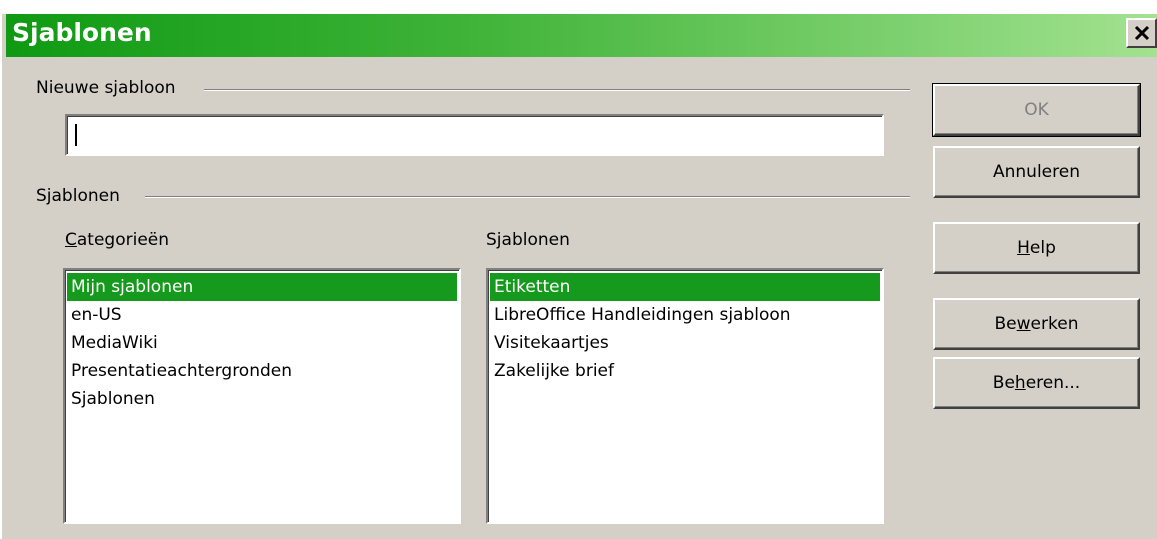 The width and height of the screenshot is (1157, 539). I want to click on cancel-button: Annuleren, so click(1036, 172).